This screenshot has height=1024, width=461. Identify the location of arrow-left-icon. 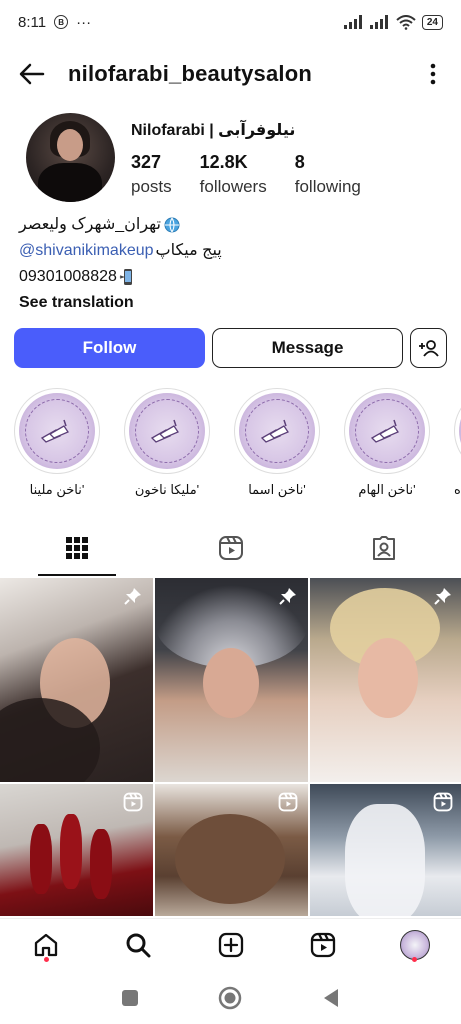
(32, 74).